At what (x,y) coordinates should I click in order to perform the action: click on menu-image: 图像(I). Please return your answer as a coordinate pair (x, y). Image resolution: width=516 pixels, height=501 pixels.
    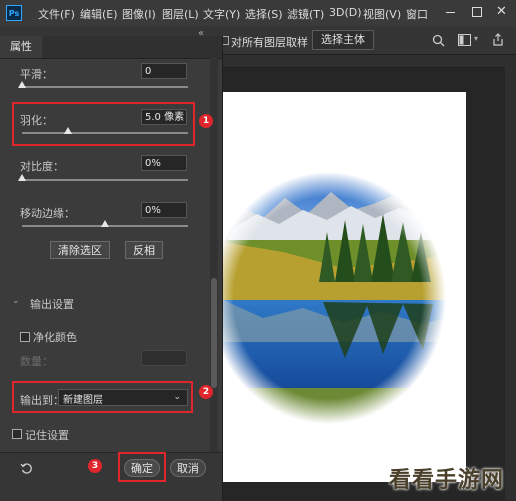
    Looking at the image, I should click on (139, 14).